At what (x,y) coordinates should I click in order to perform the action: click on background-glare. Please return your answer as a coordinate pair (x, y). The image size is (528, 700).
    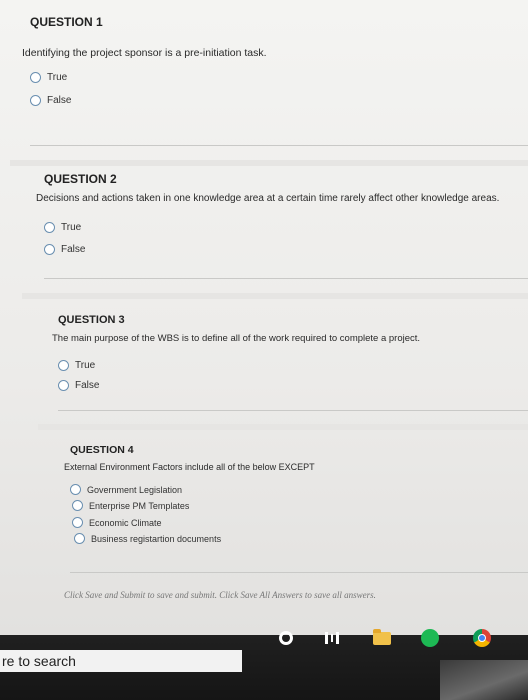
    Looking at the image, I should click on (484, 680).